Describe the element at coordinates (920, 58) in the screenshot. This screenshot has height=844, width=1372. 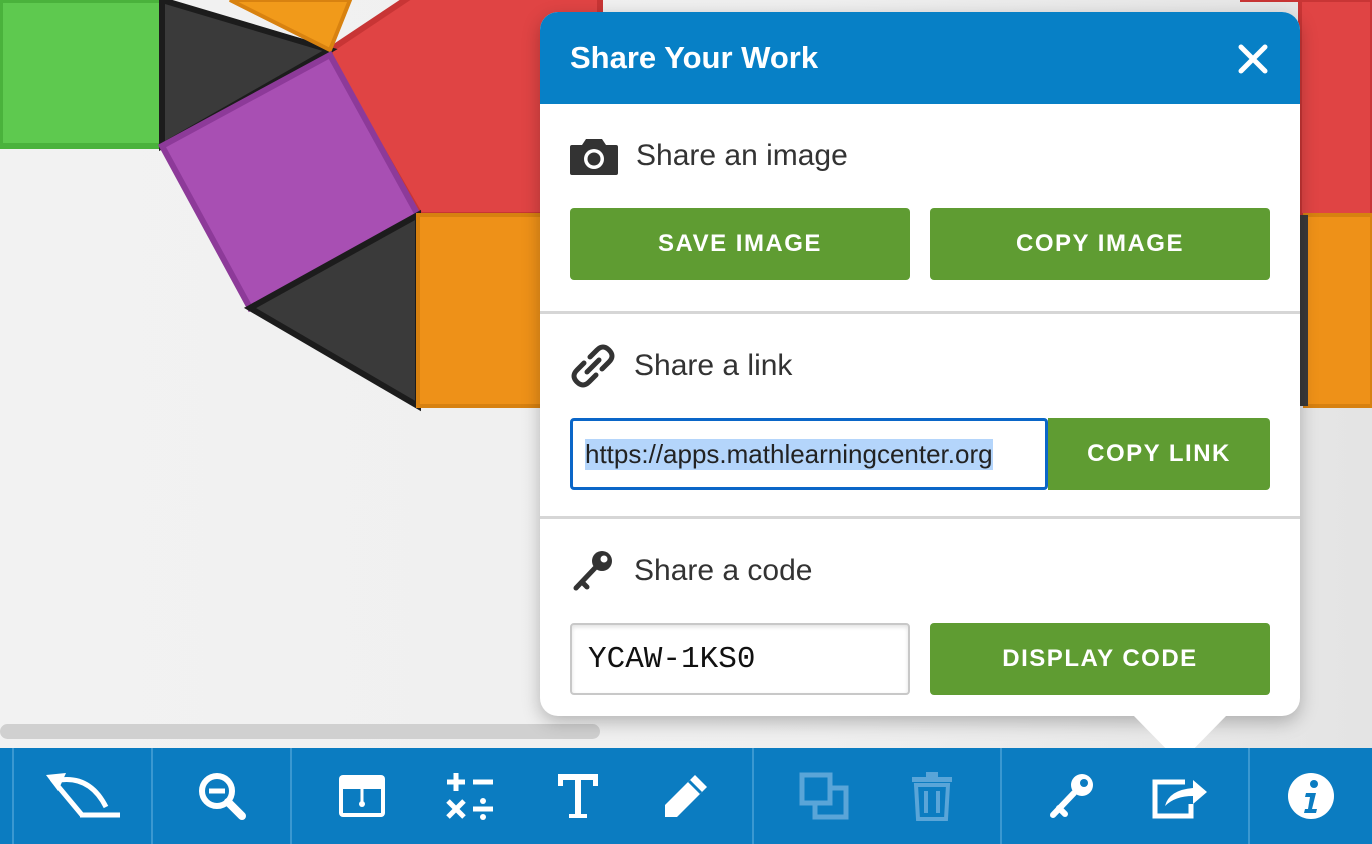
I see `dialog-header: Share Your Work` at that location.